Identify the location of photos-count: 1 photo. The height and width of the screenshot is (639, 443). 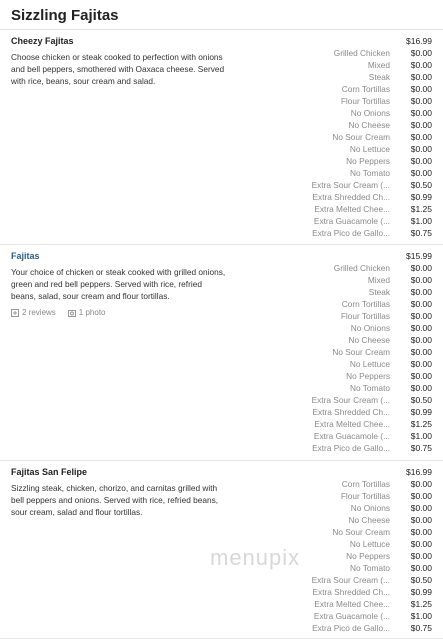
(92, 312).